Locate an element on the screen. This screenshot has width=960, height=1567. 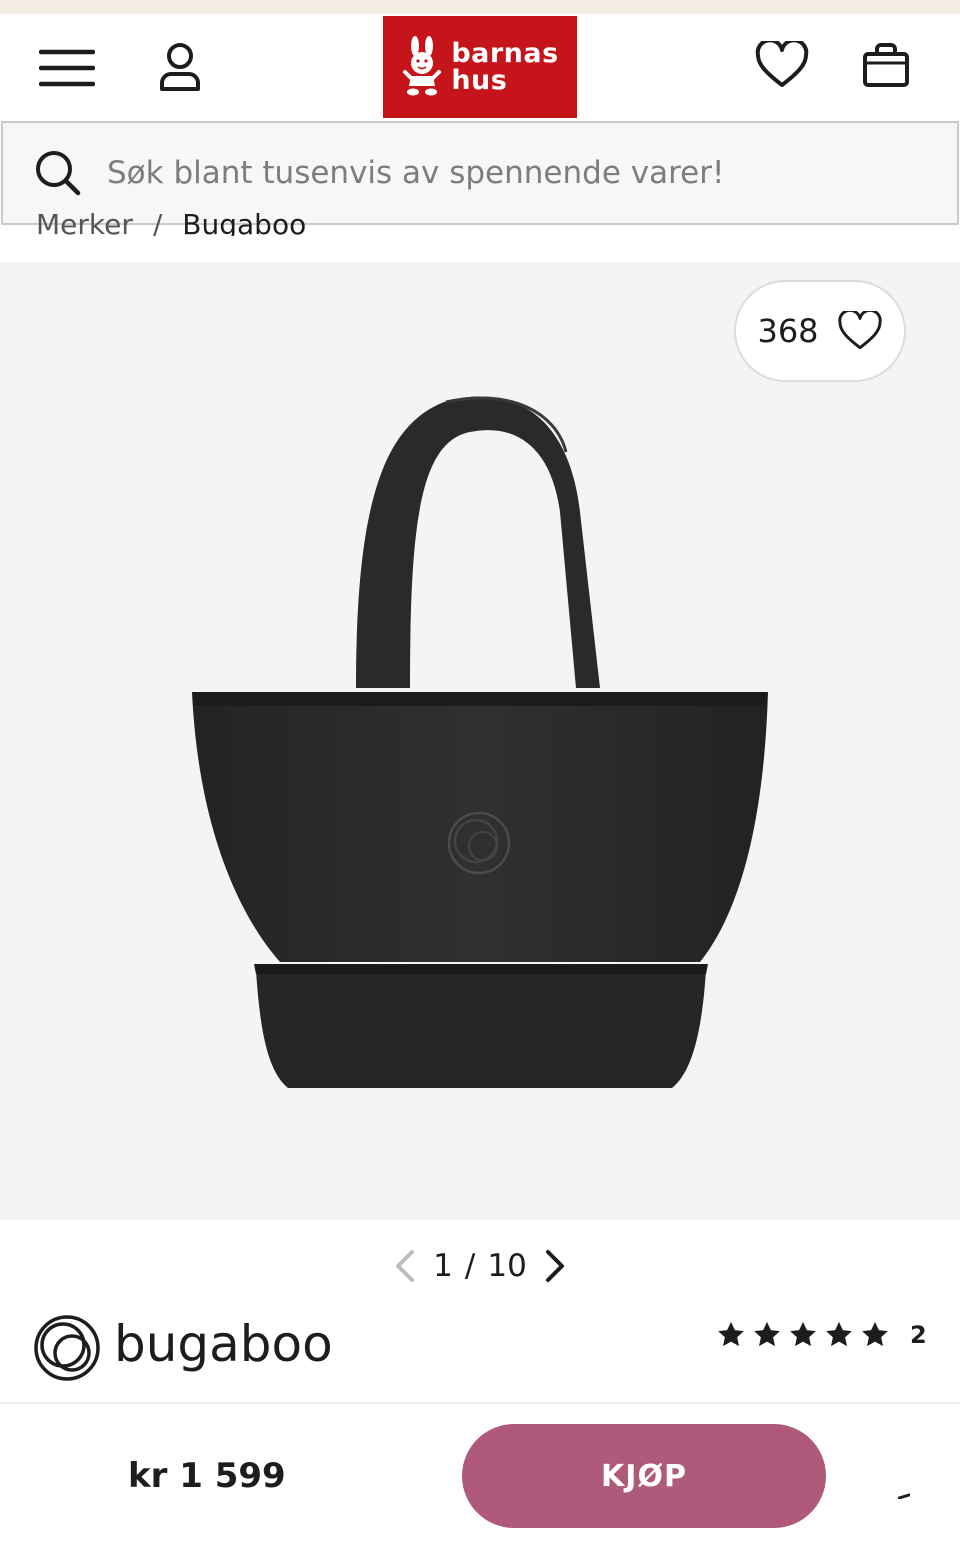
top-strip is located at coordinates (480, 7).